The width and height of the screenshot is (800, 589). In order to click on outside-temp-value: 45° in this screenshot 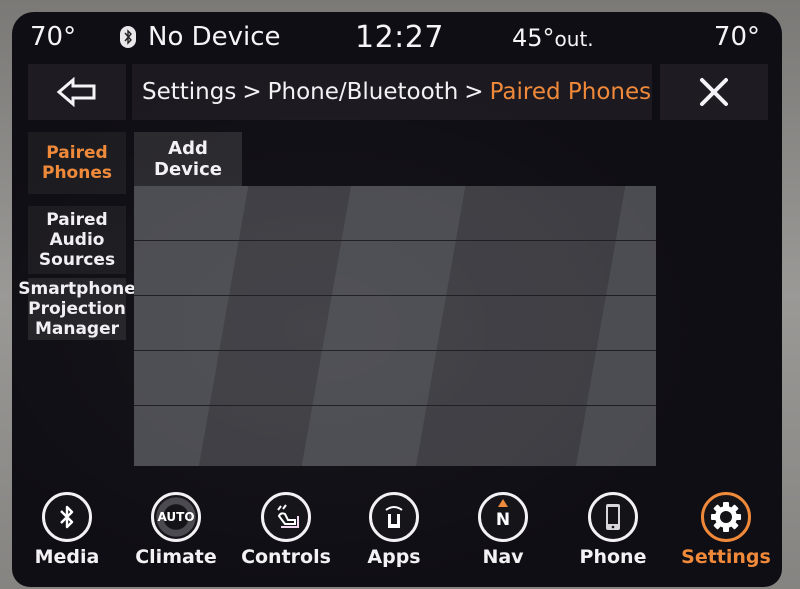, I will do `click(533, 38)`.